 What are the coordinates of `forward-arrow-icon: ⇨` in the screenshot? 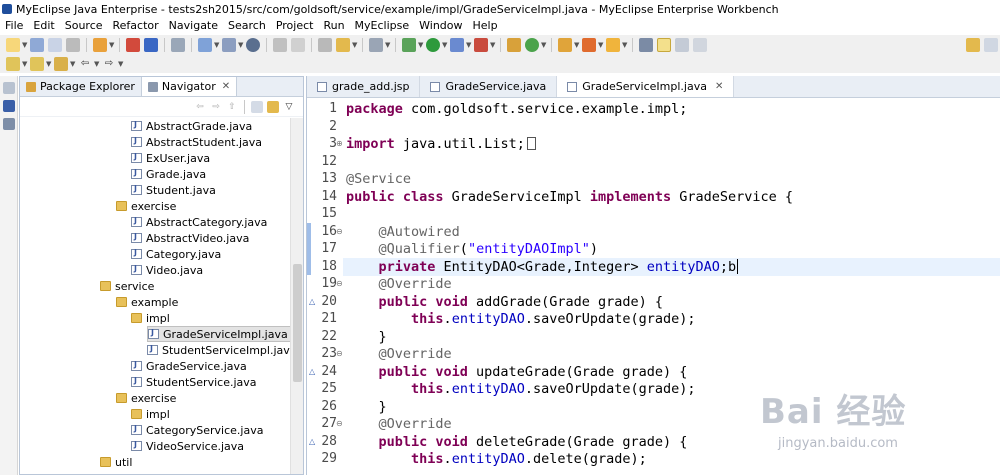 It's located at (109, 64).